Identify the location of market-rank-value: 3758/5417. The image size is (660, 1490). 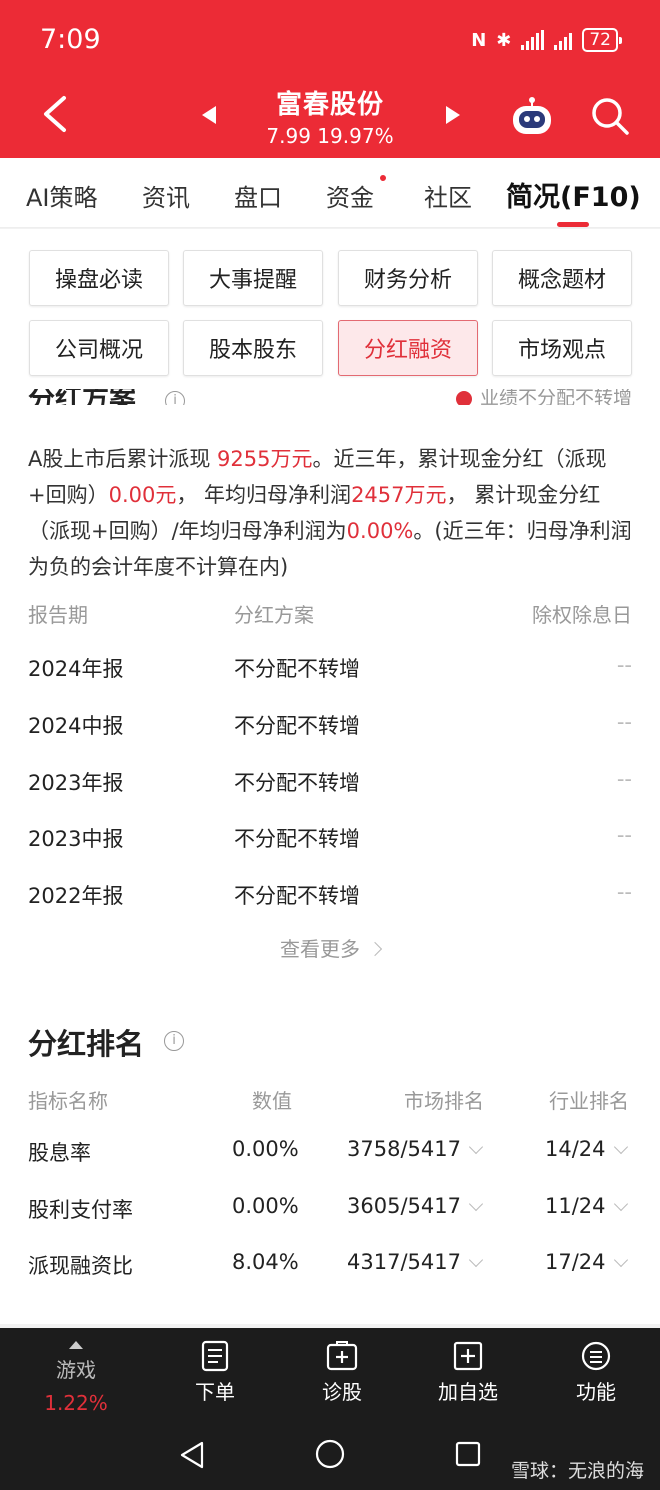
(404, 1149).